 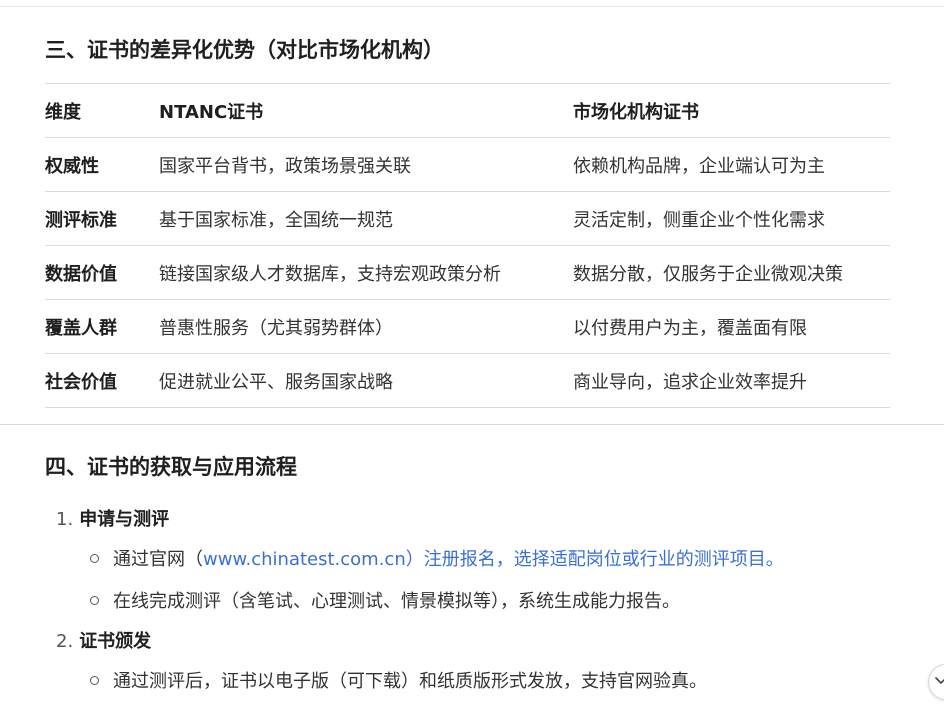 I want to click on cell-market: 依赖机构品牌，企业端认可为主, so click(x=731, y=164).